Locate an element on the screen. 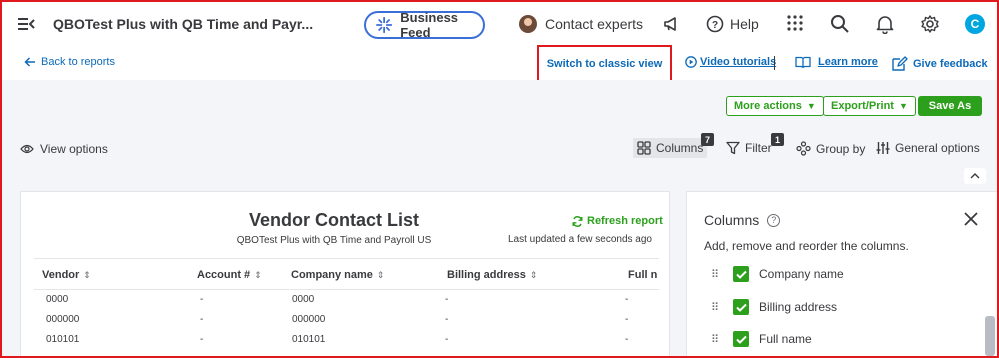  export-print-button: Export/Print ▼ is located at coordinates (869, 106).